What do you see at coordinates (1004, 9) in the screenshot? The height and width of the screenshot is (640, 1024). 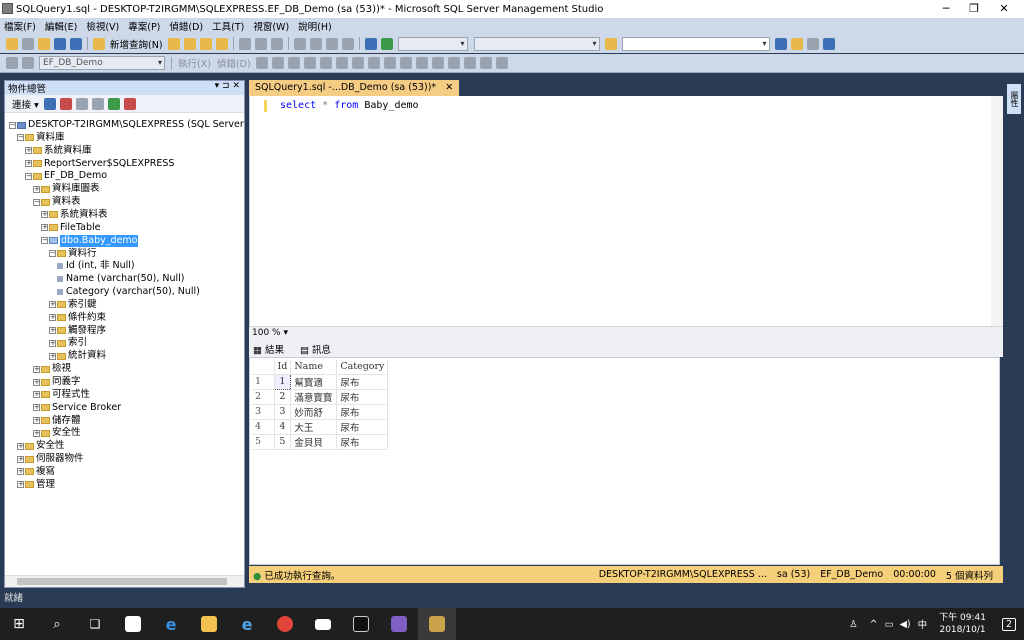 I see `close-button: ✕` at bounding box center [1004, 9].